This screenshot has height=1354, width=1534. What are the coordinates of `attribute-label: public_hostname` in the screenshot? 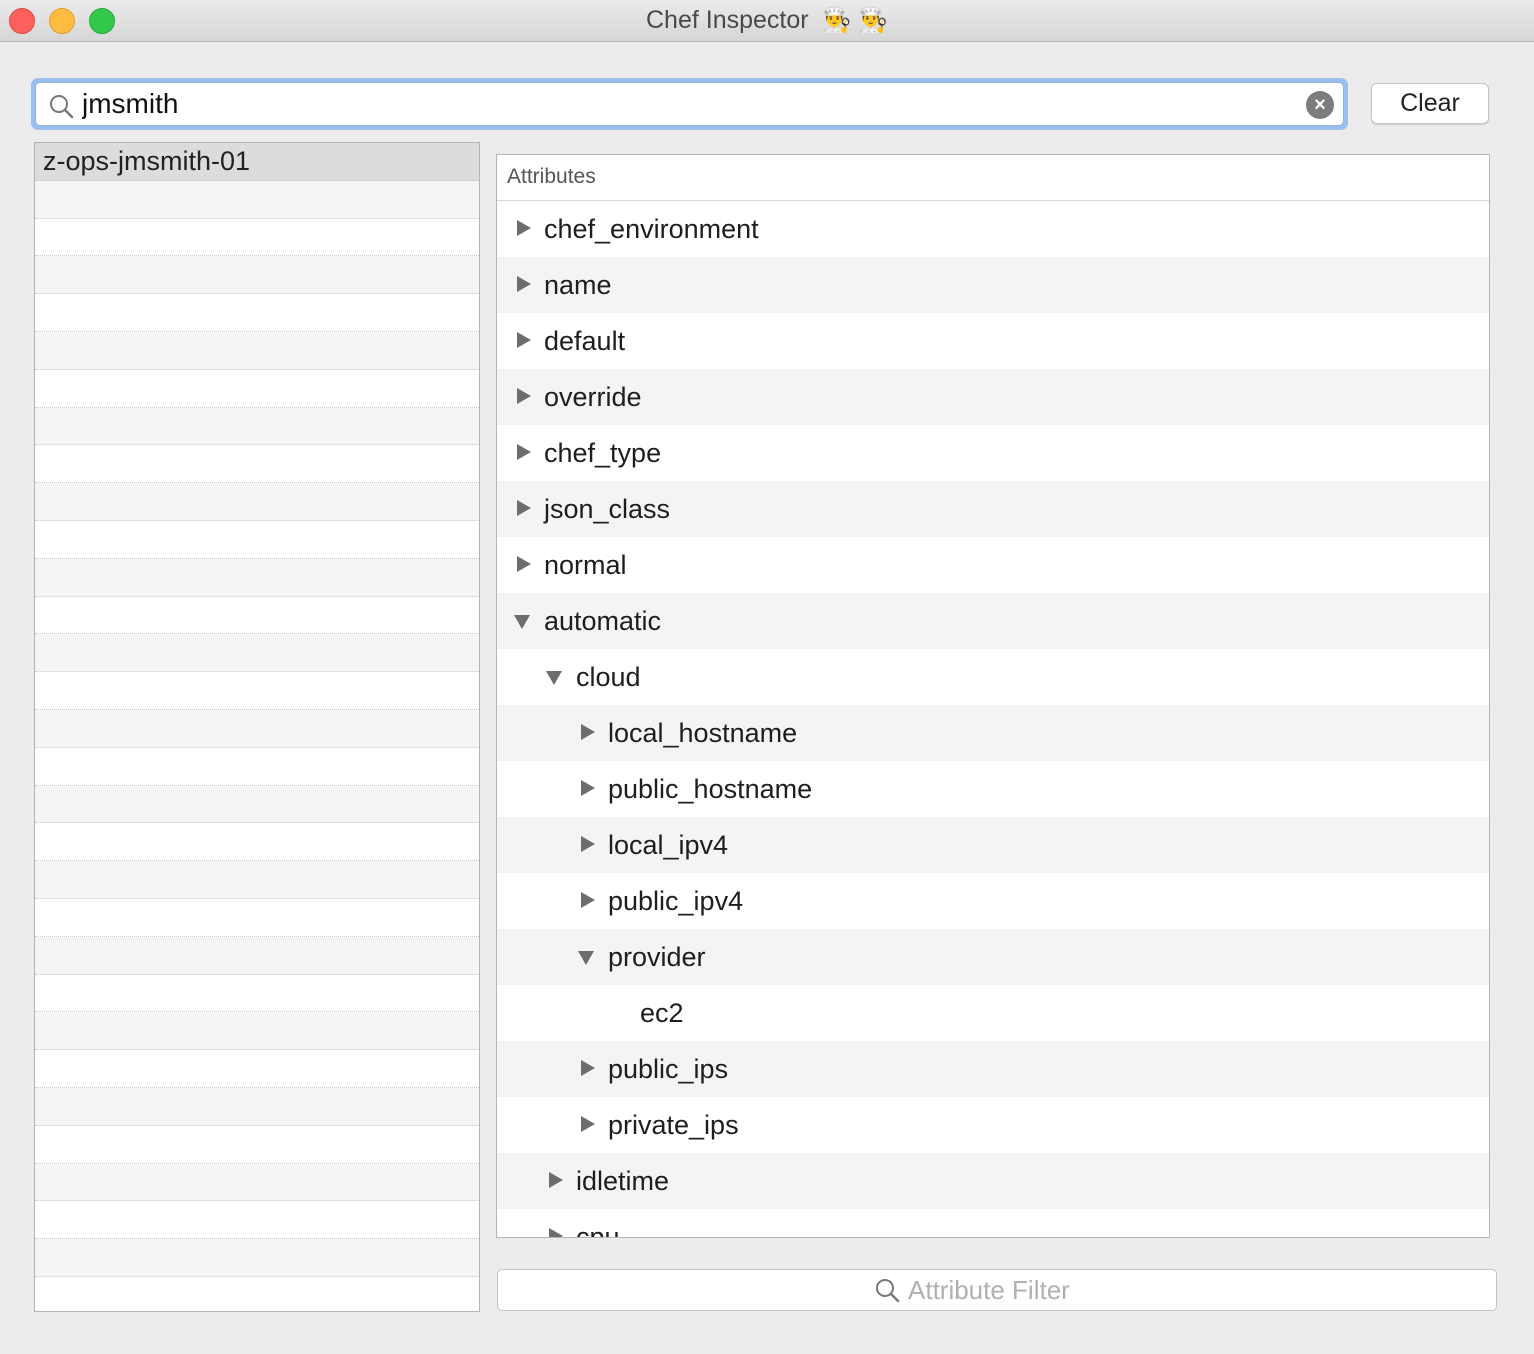 It's located at (710, 789).